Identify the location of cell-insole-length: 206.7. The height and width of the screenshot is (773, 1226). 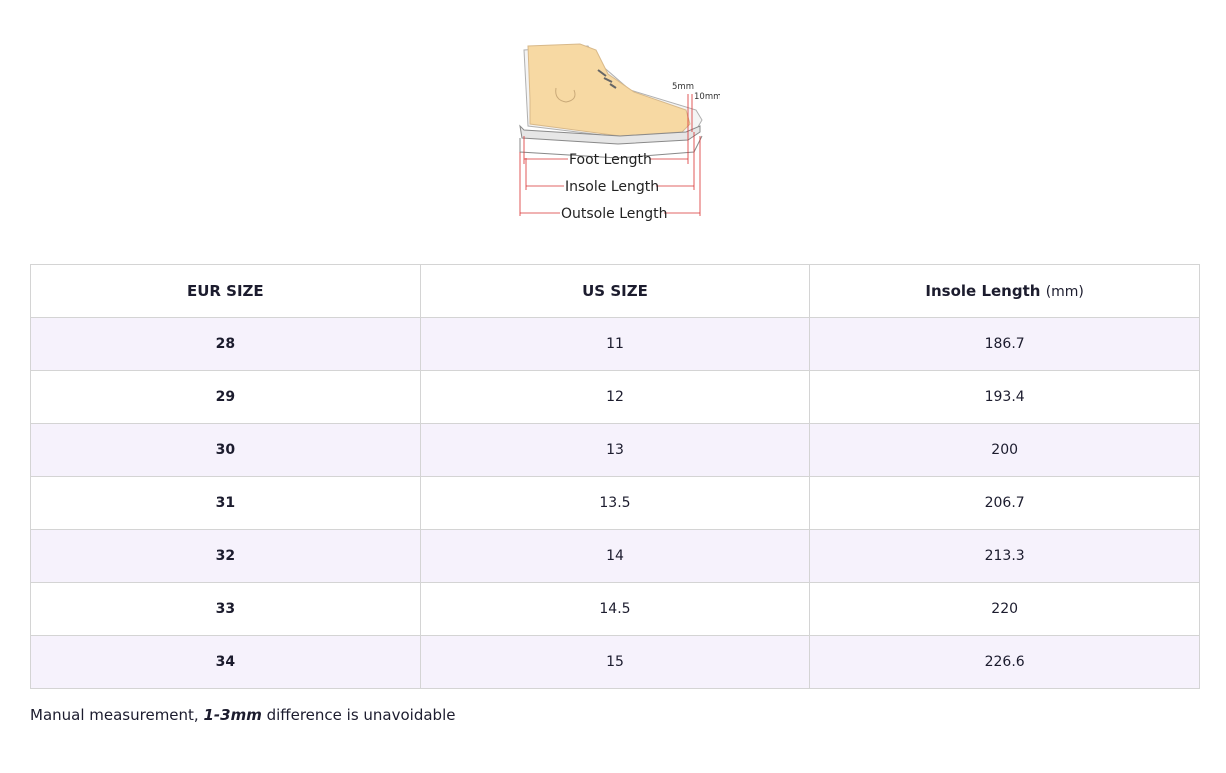
(1004, 503).